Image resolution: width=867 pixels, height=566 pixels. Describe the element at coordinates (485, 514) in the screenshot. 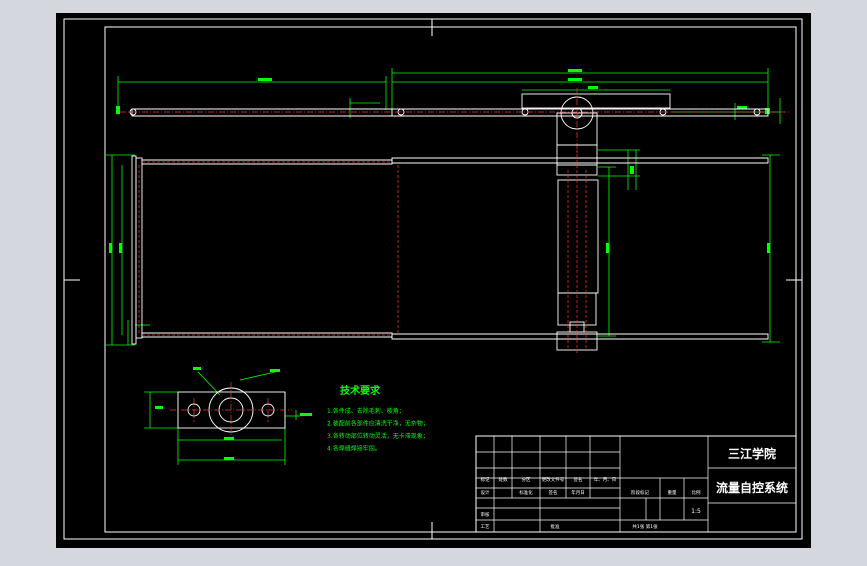

I see `row-label-2: 审核` at that location.